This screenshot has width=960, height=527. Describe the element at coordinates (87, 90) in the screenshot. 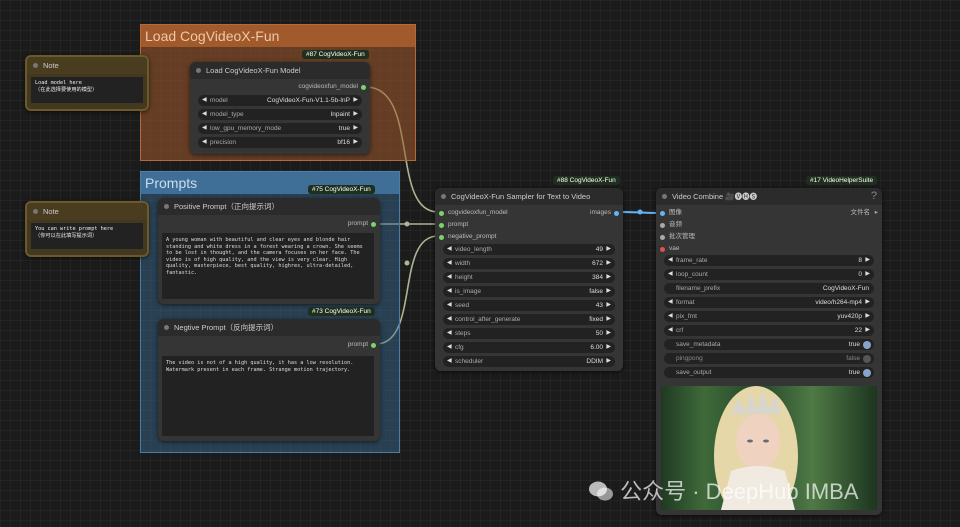

I see `note-text: Load model here （在此选择要使用的模型）` at that location.